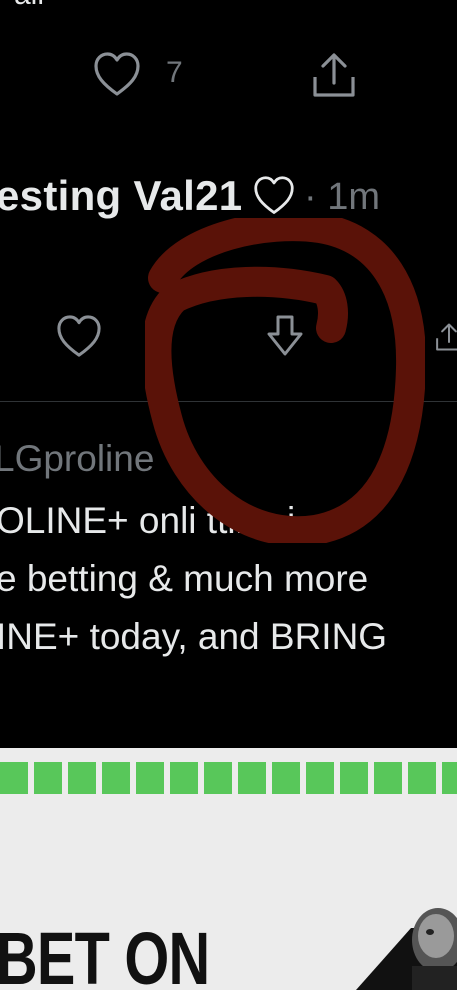  What do you see at coordinates (77, 459) in the screenshot?
I see `promoted-handle: LGproline` at bounding box center [77, 459].